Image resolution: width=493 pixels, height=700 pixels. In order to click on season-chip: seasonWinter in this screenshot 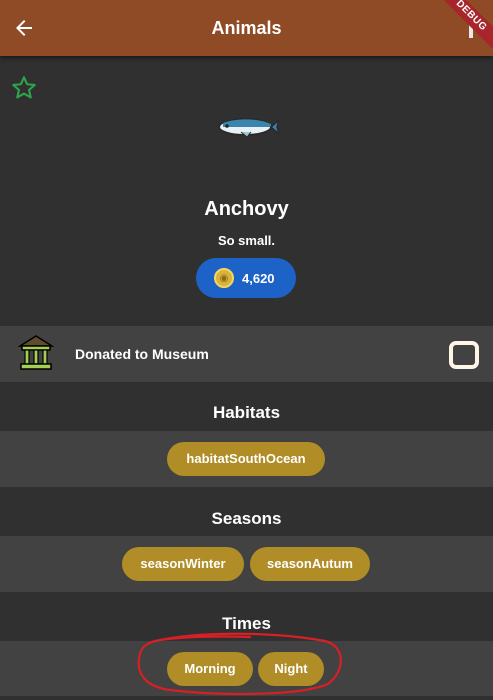, I will do `click(183, 564)`.